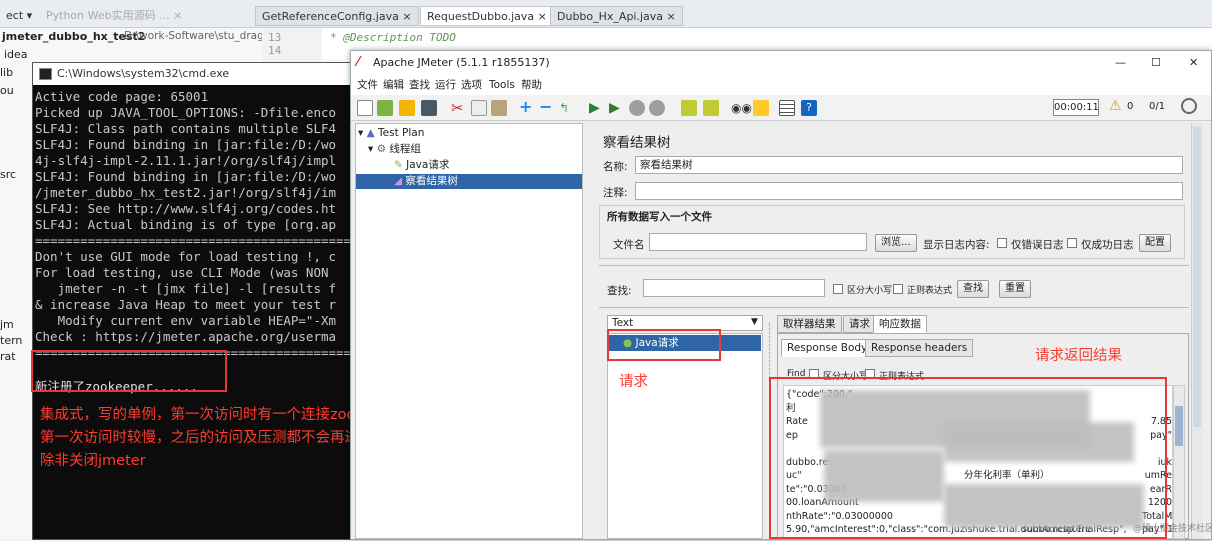 This screenshot has height=541, width=1212. What do you see at coordinates (909, 191) in the screenshot?
I see `comment-field` at bounding box center [909, 191].